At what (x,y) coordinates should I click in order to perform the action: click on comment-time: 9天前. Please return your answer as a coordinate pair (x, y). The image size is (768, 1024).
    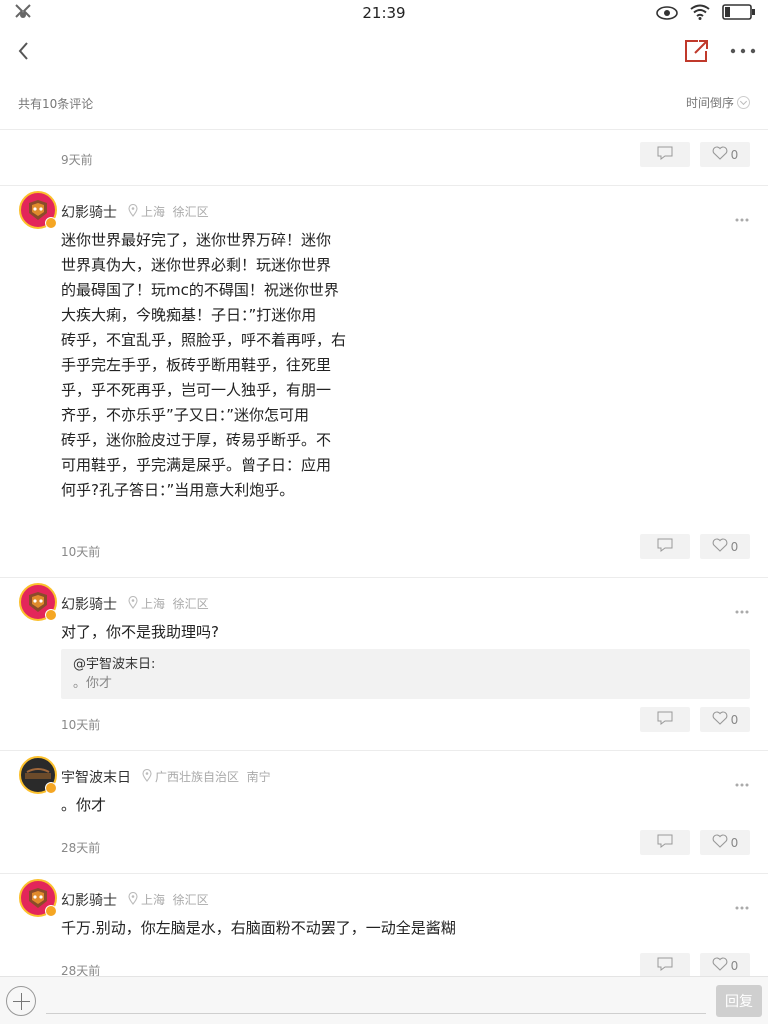
    Looking at the image, I should click on (77, 160).